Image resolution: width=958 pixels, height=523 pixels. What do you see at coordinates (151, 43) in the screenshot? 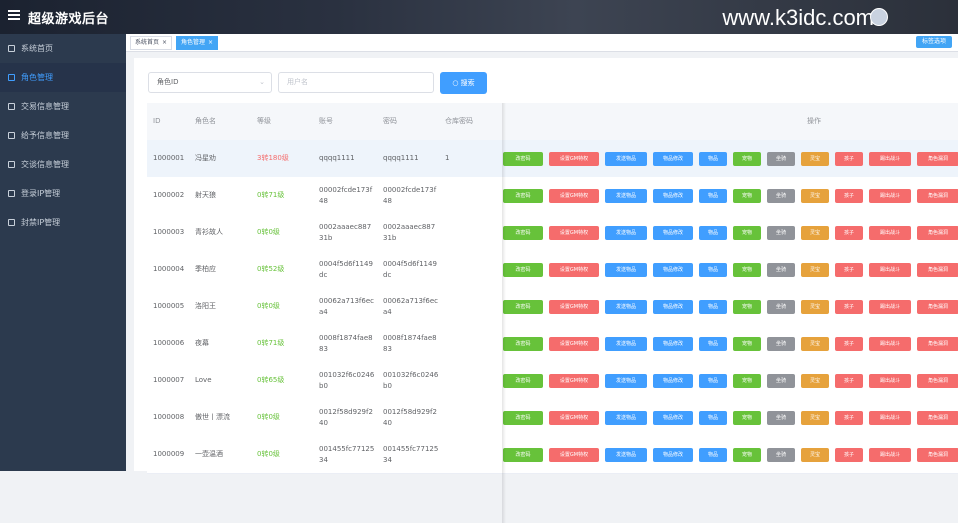
I see `tab-system-home: 系统首页 ×` at bounding box center [151, 43].